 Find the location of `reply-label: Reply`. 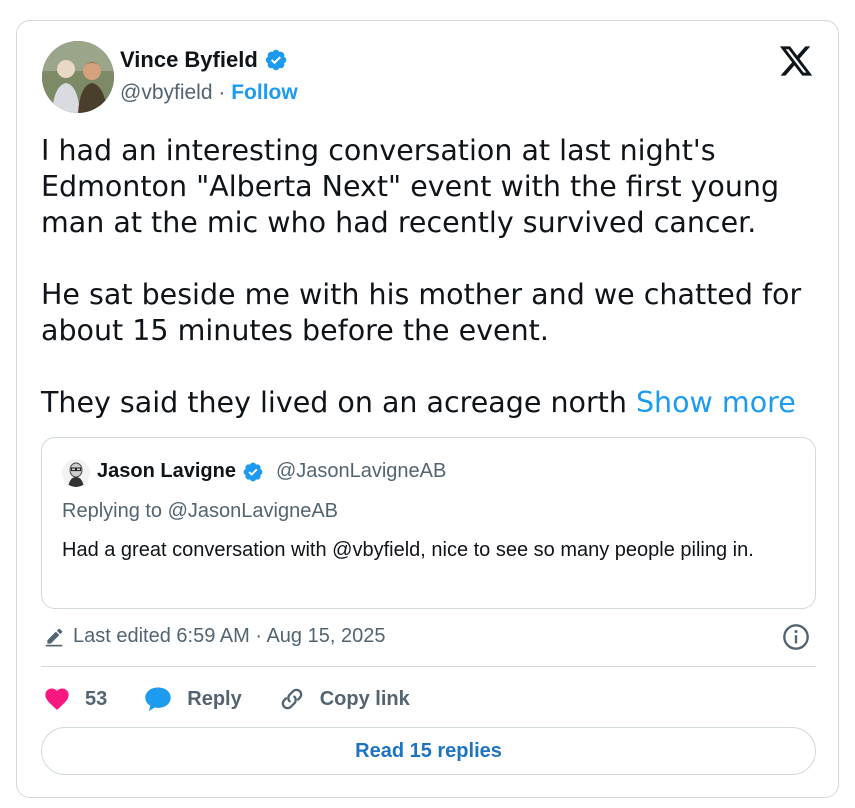

reply-label: Reply is located at coordinates (214, 698).